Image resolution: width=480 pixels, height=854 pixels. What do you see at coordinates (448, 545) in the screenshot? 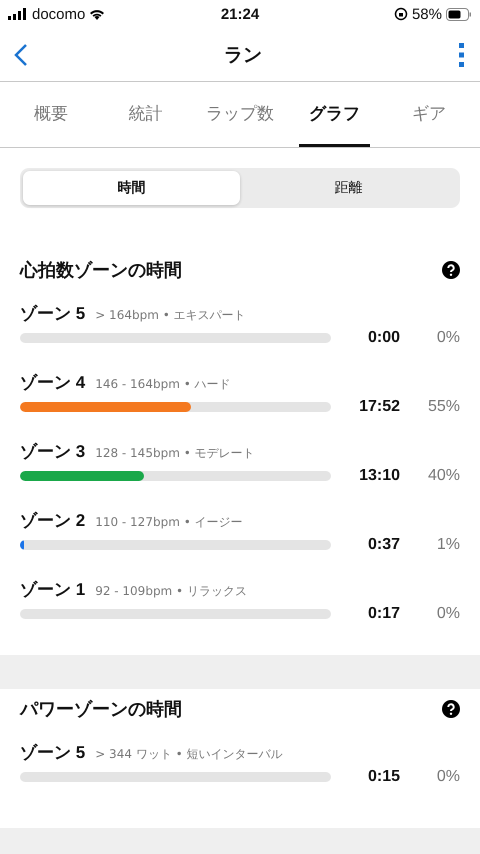
I see `zone-percent: 1%` at bounding box center [448, 545].